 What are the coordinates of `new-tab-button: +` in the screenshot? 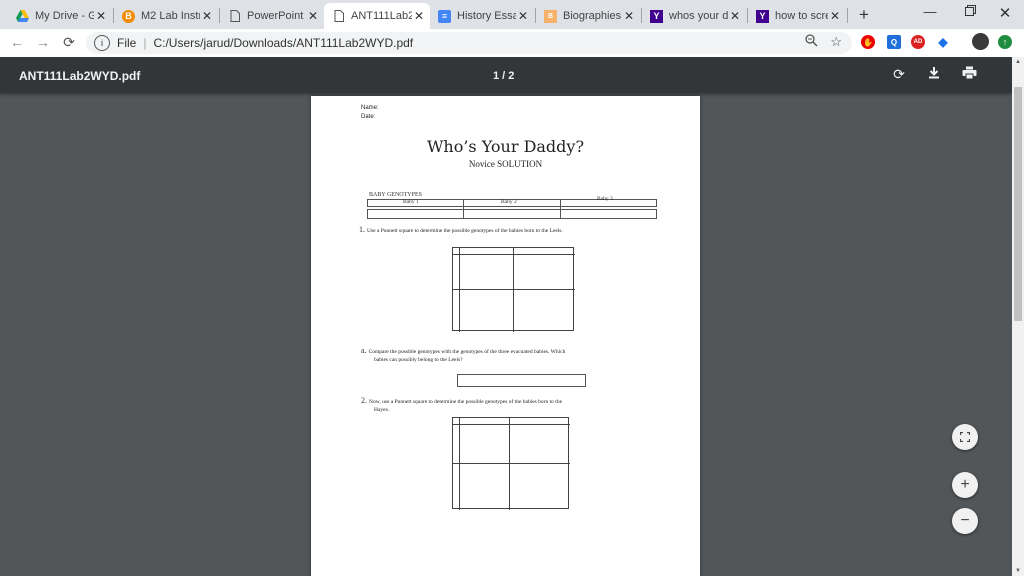 It's located at (864, 15).